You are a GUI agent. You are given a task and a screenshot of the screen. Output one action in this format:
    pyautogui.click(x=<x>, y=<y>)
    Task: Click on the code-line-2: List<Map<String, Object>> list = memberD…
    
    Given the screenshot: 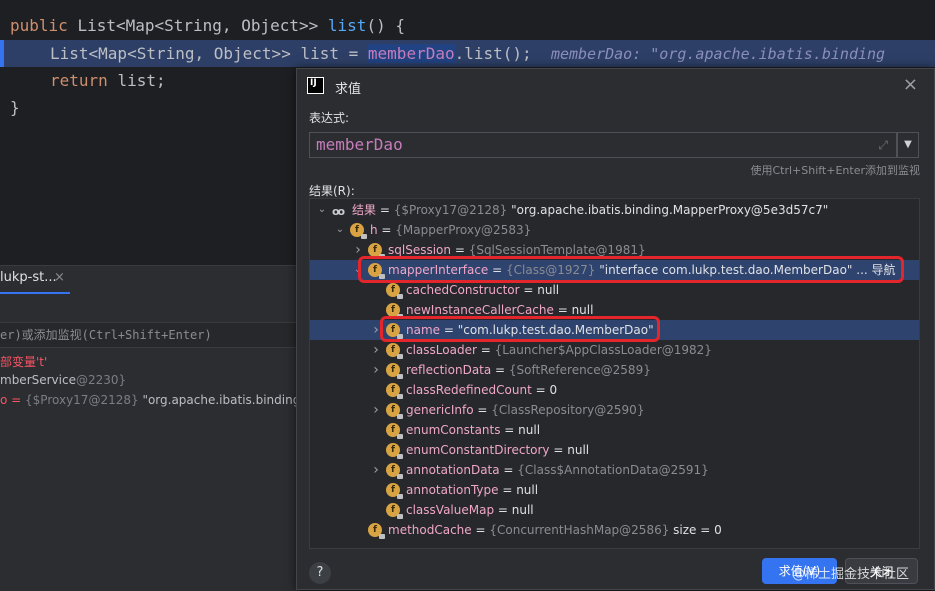 What is the action you would take?
    pyautogui.click(x=468, y=53)
    